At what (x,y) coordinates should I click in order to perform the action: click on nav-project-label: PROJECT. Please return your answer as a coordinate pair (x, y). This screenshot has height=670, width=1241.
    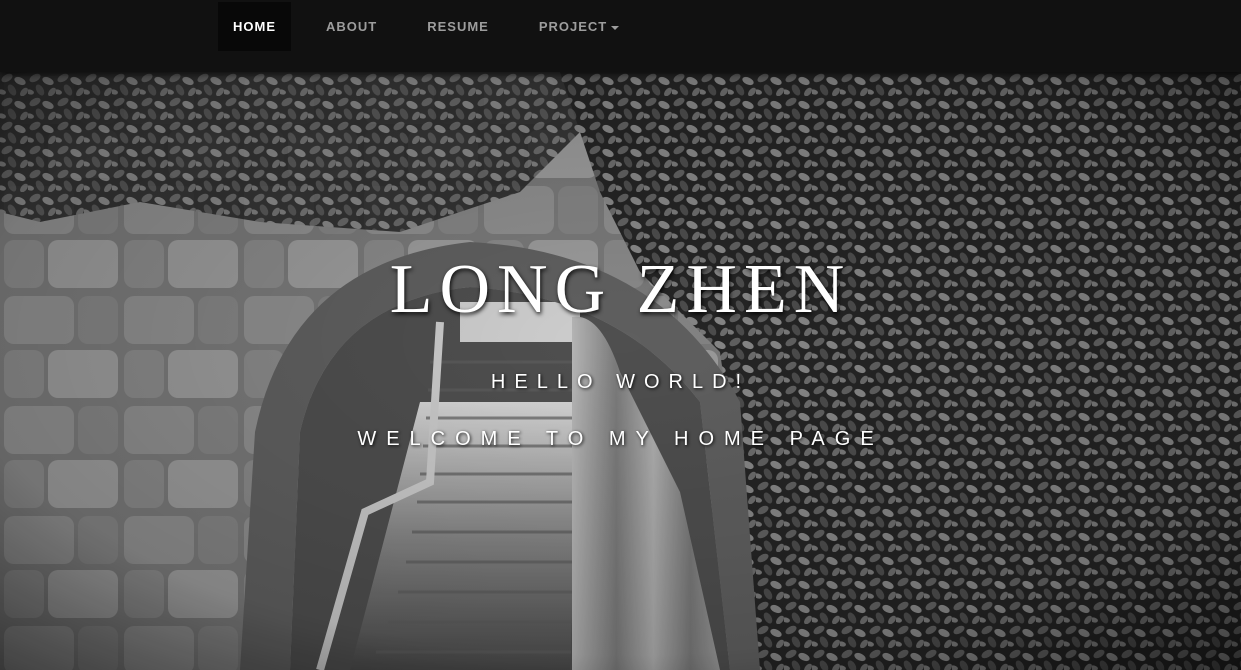
    Looking at the image, I should click on (573, 26).